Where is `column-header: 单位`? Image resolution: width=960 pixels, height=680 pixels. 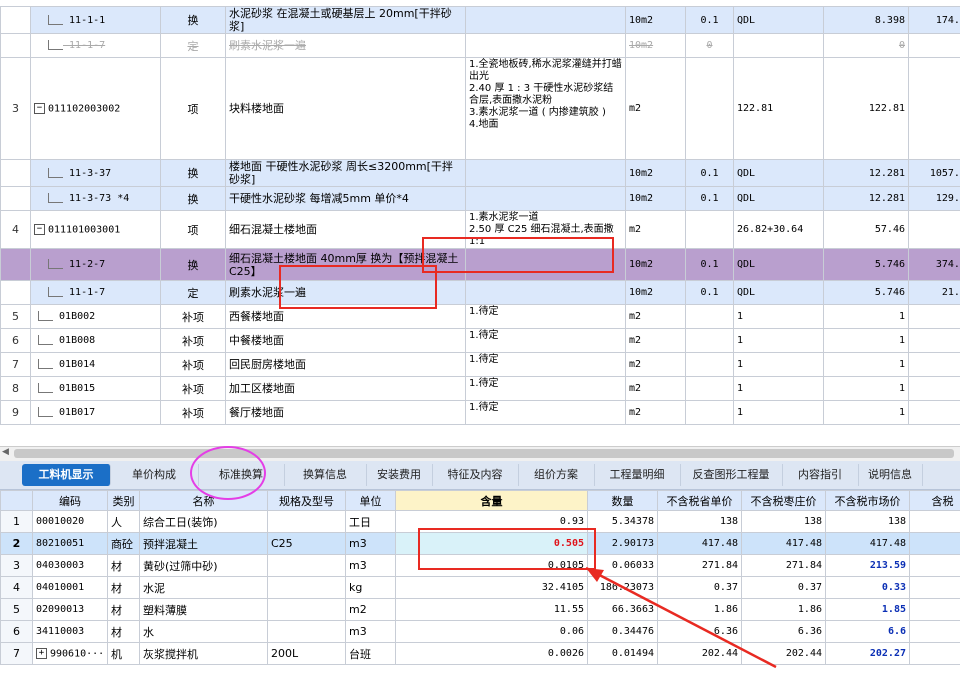
column-header: 单位 is located at coordinates (370, 500).